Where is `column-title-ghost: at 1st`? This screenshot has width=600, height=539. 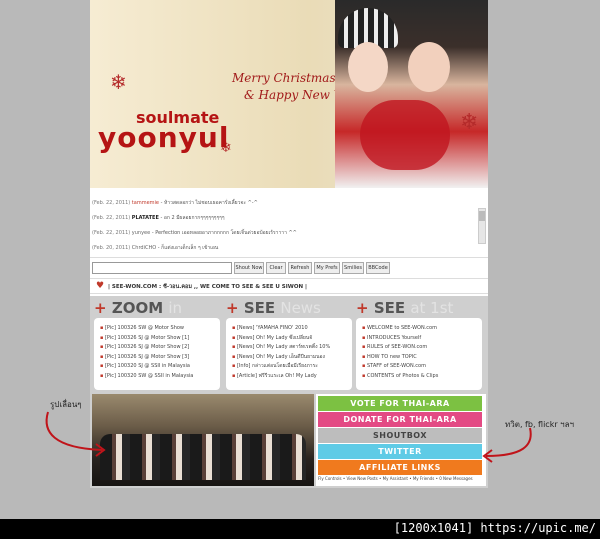 column-title-ghost: at 1st is located at coordinates (432, 308).